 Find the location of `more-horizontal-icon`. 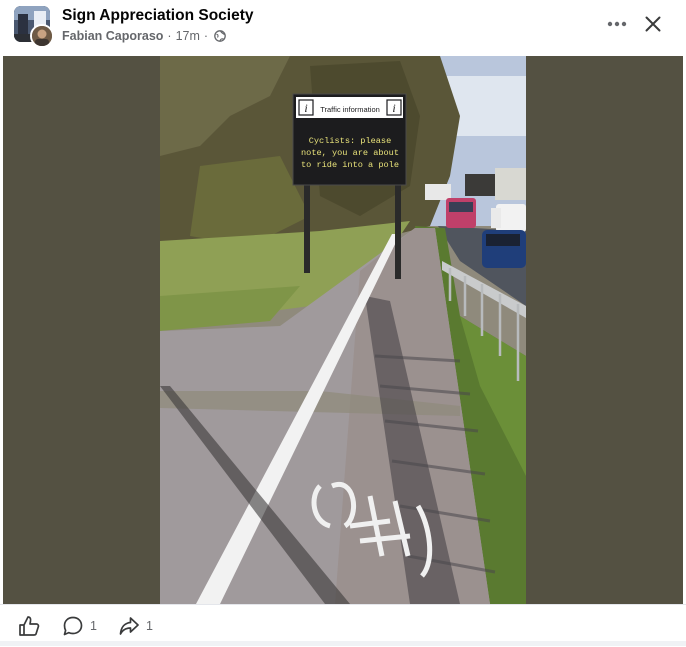

more-horizontal-icon is located at coordinates (617, 24).